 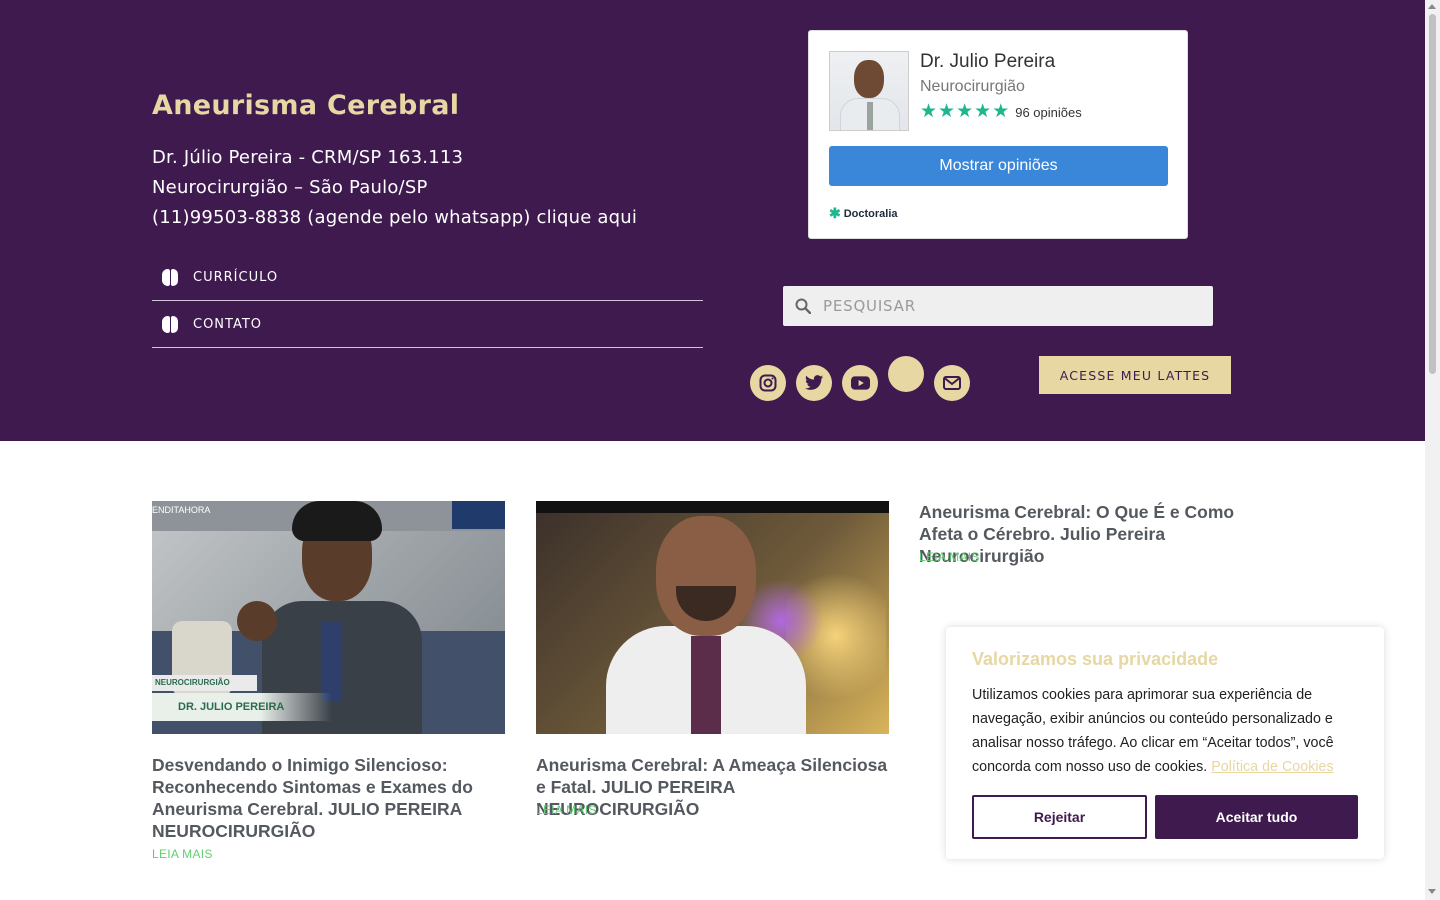 I want to click on instagram-icon, so click(x=768, y=383).